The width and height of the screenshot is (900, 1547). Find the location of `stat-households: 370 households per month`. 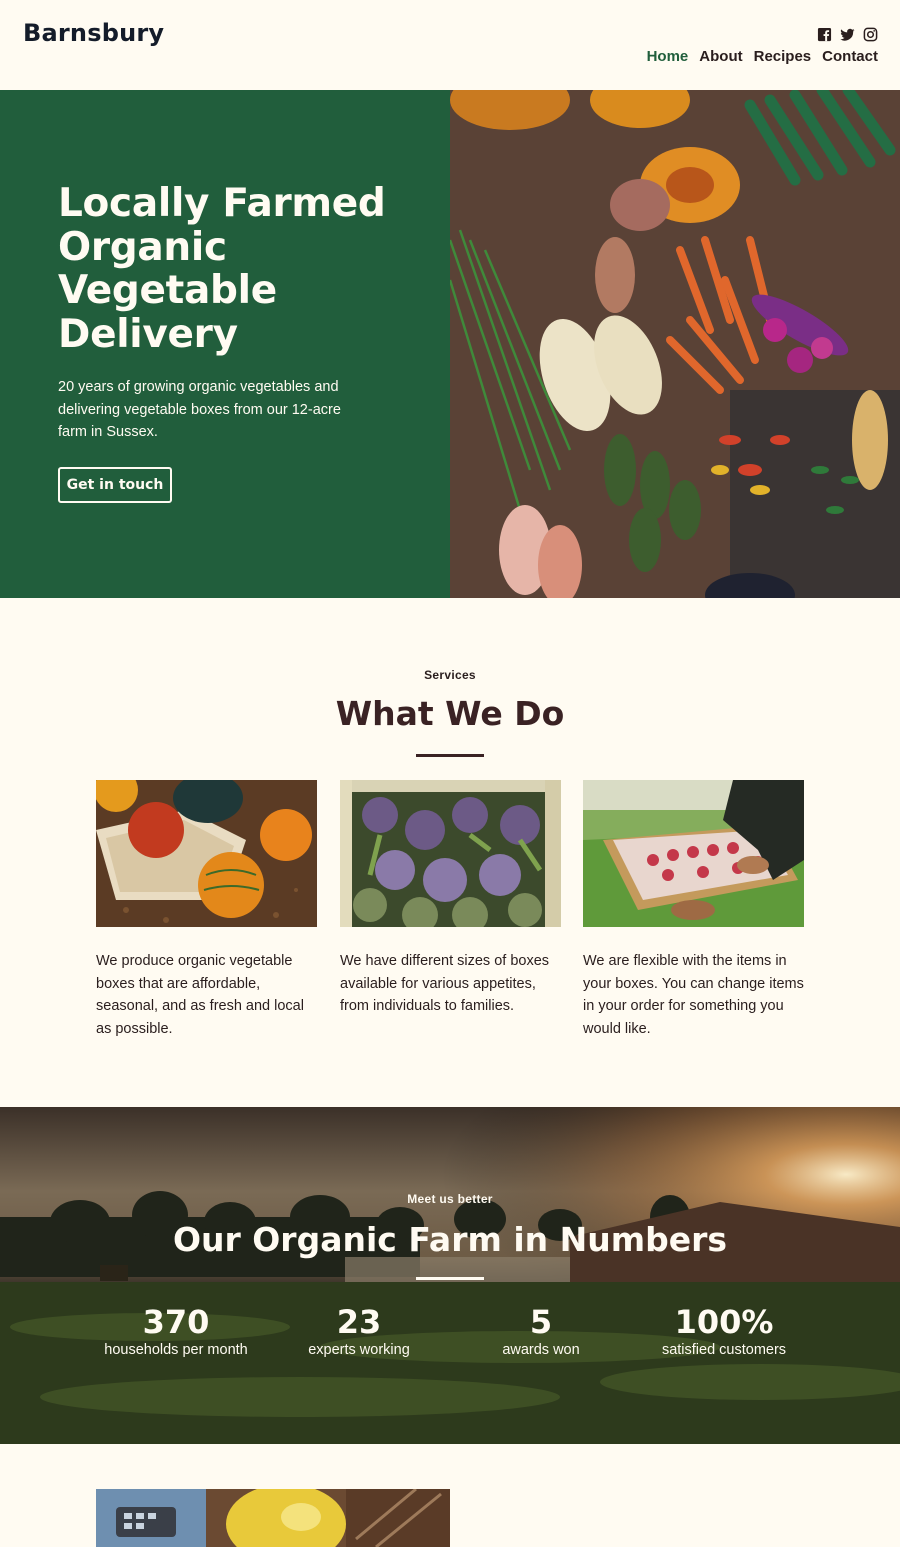

stat-households: 370 households per month is located at coordinates (176, 1330).